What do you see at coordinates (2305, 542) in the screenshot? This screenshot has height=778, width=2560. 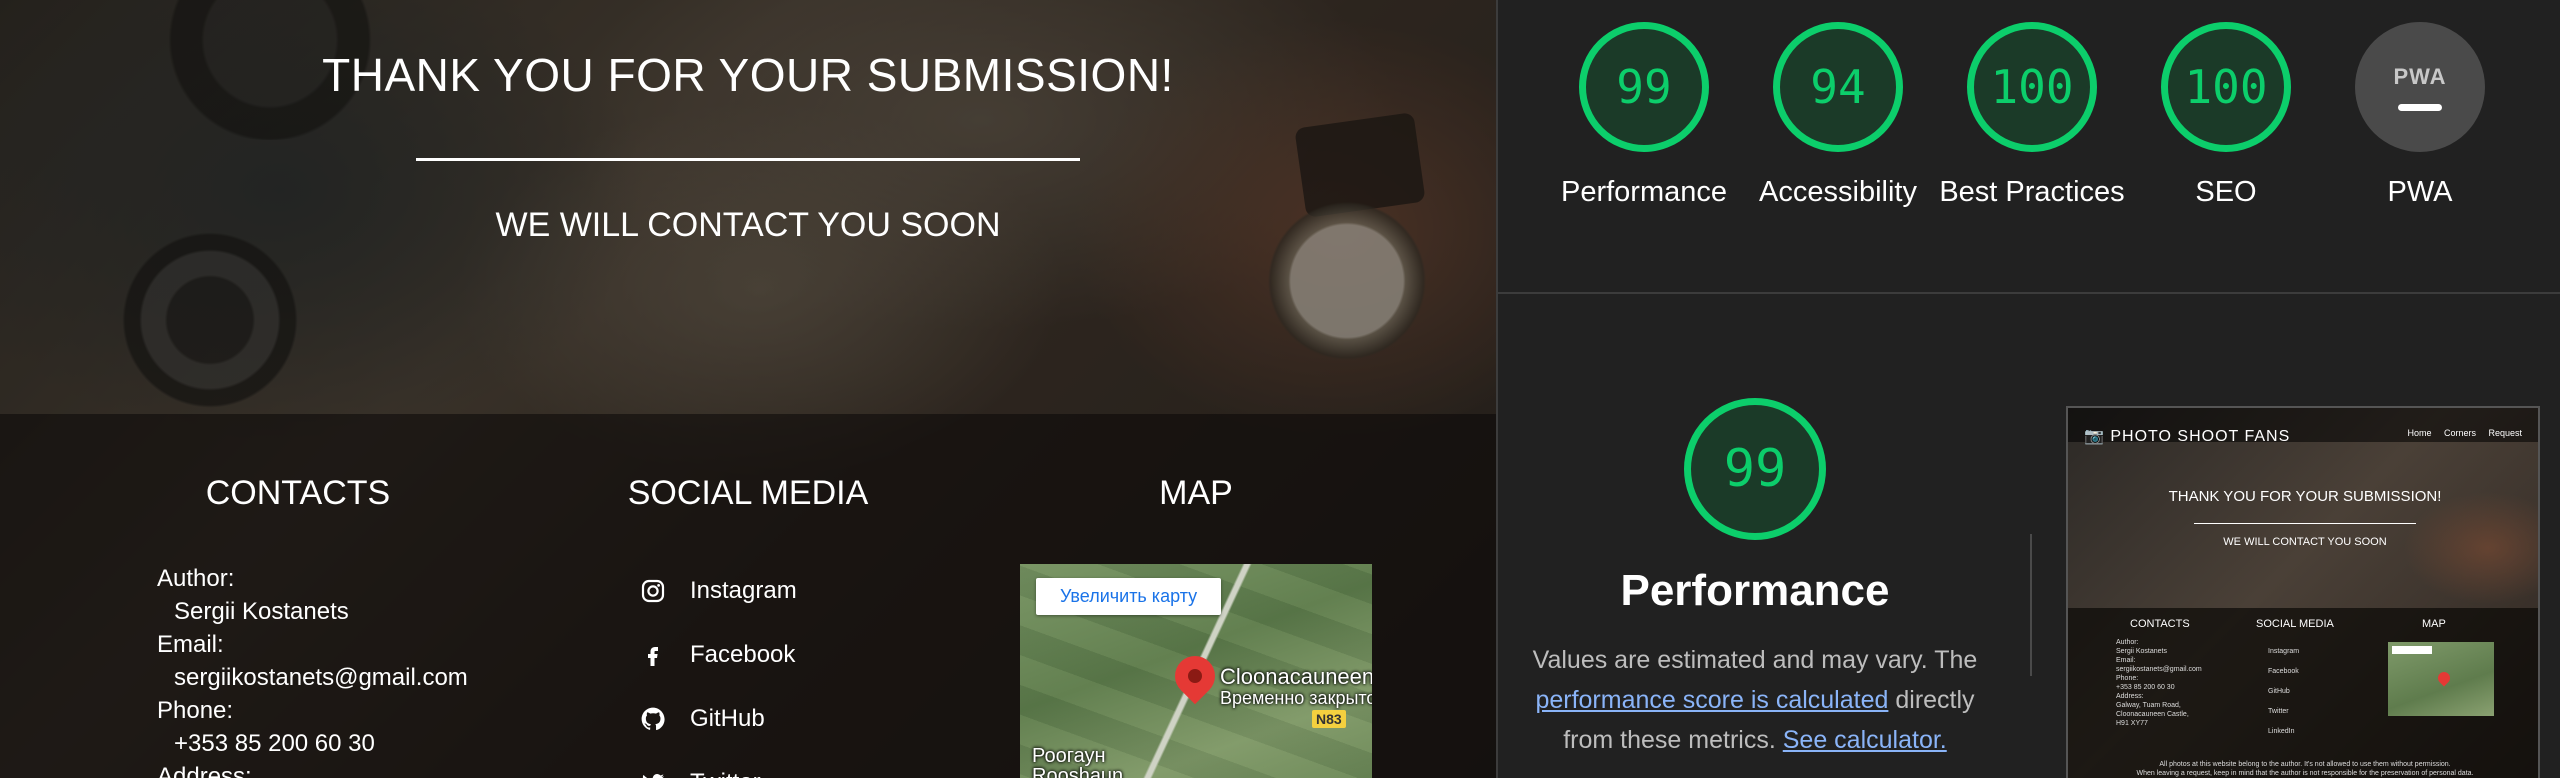 I see `thumb-subtitle: WE WILL CONTACT YOU SOON` at bounding box center [2305, 542].